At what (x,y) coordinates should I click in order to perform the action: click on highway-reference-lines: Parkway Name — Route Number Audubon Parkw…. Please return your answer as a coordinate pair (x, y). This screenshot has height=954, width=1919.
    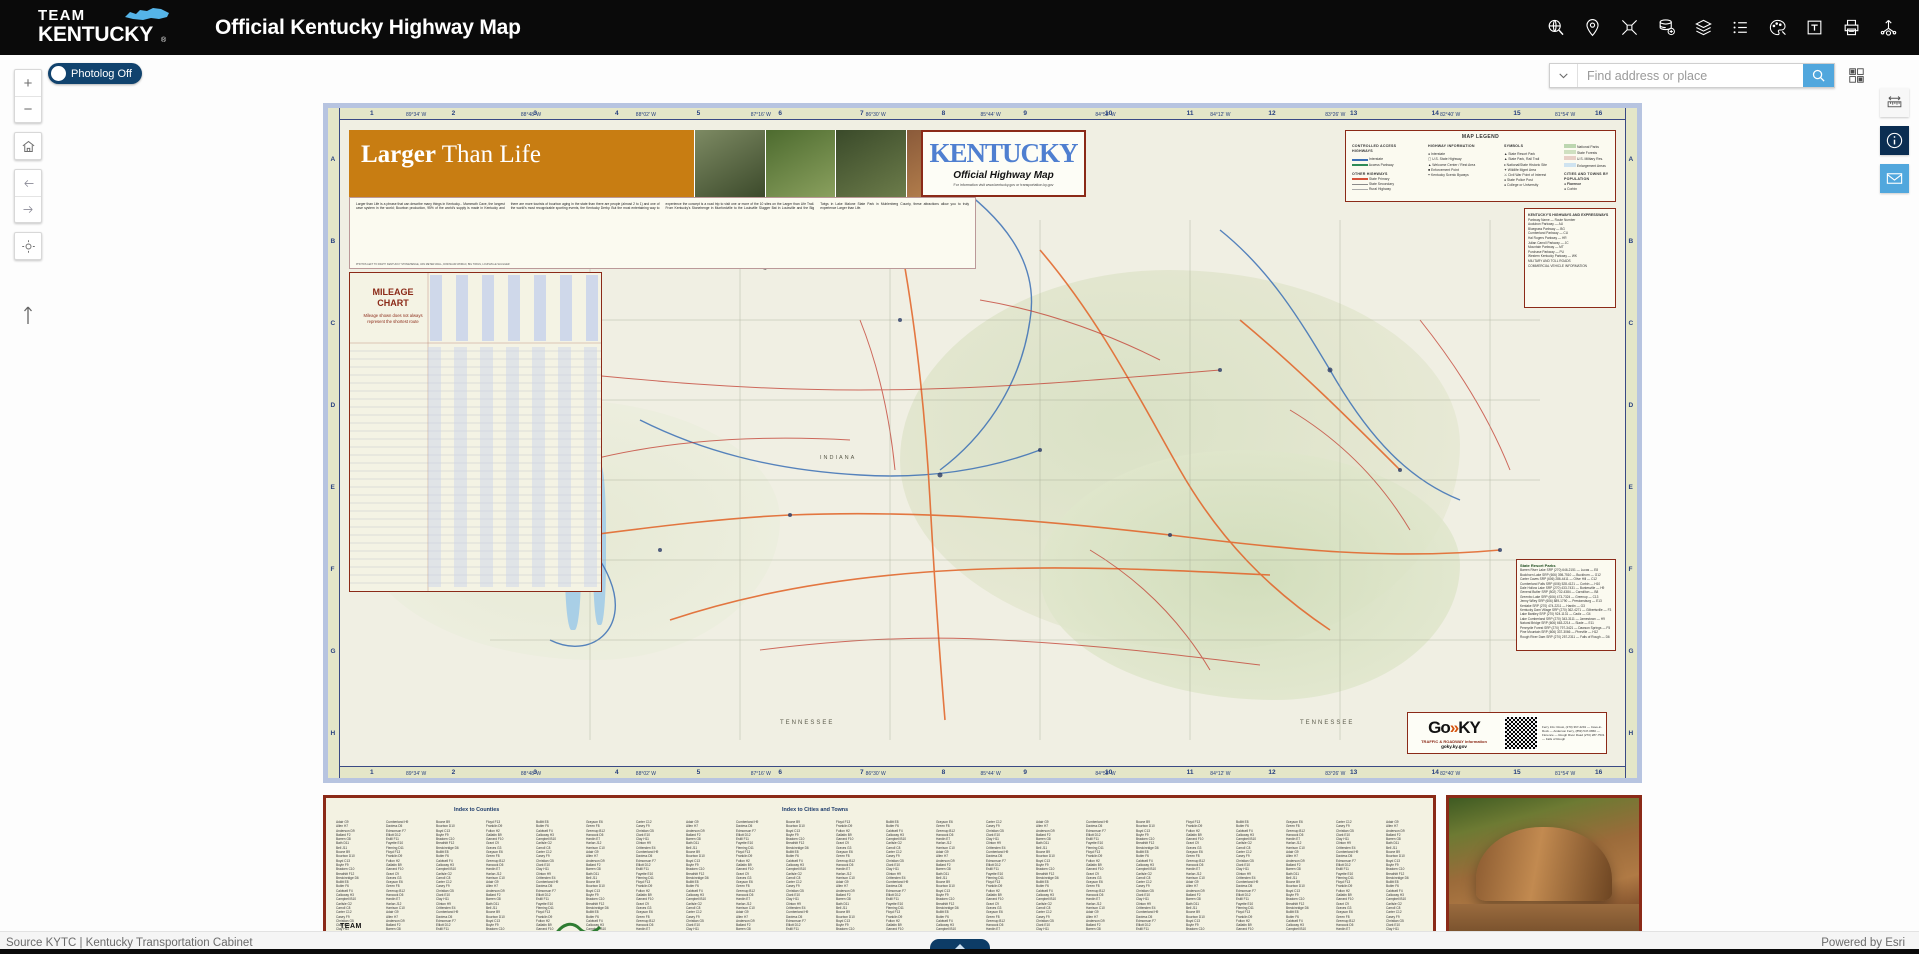
    Looking at the image, I should click on (1570, 243).